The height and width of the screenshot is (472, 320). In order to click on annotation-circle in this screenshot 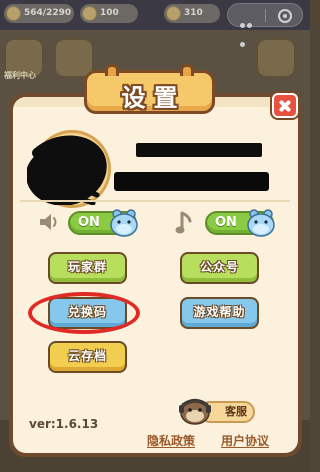, I will do `click(84, 313)`.